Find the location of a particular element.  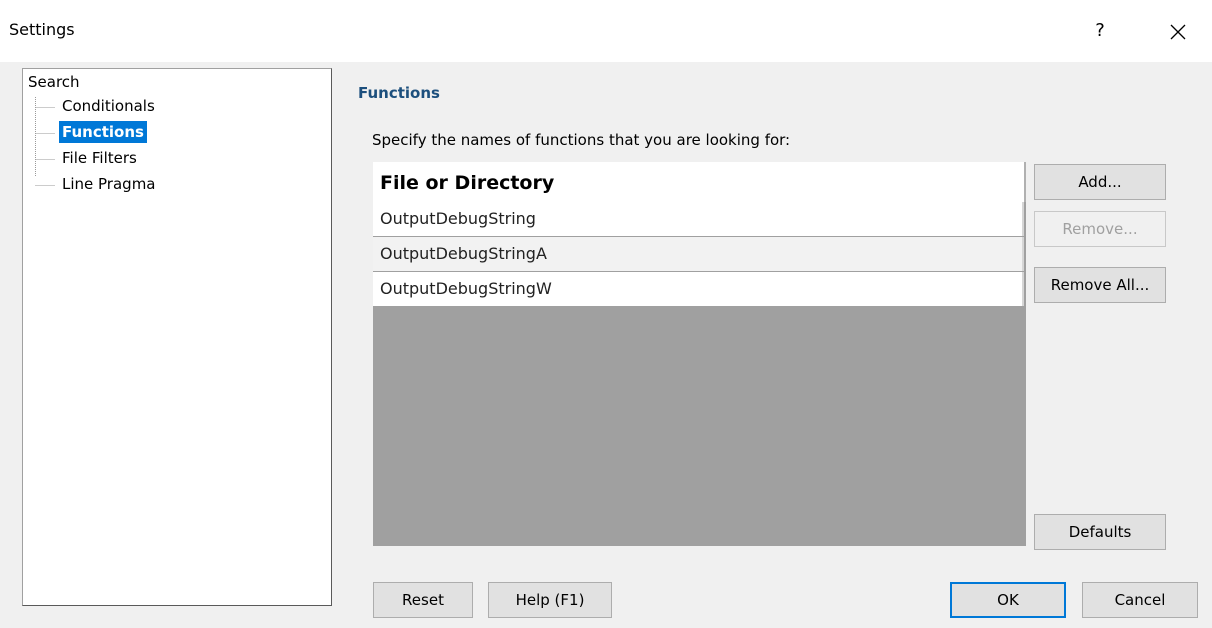

ok-button: OK is located at coordinates (1008, 600).